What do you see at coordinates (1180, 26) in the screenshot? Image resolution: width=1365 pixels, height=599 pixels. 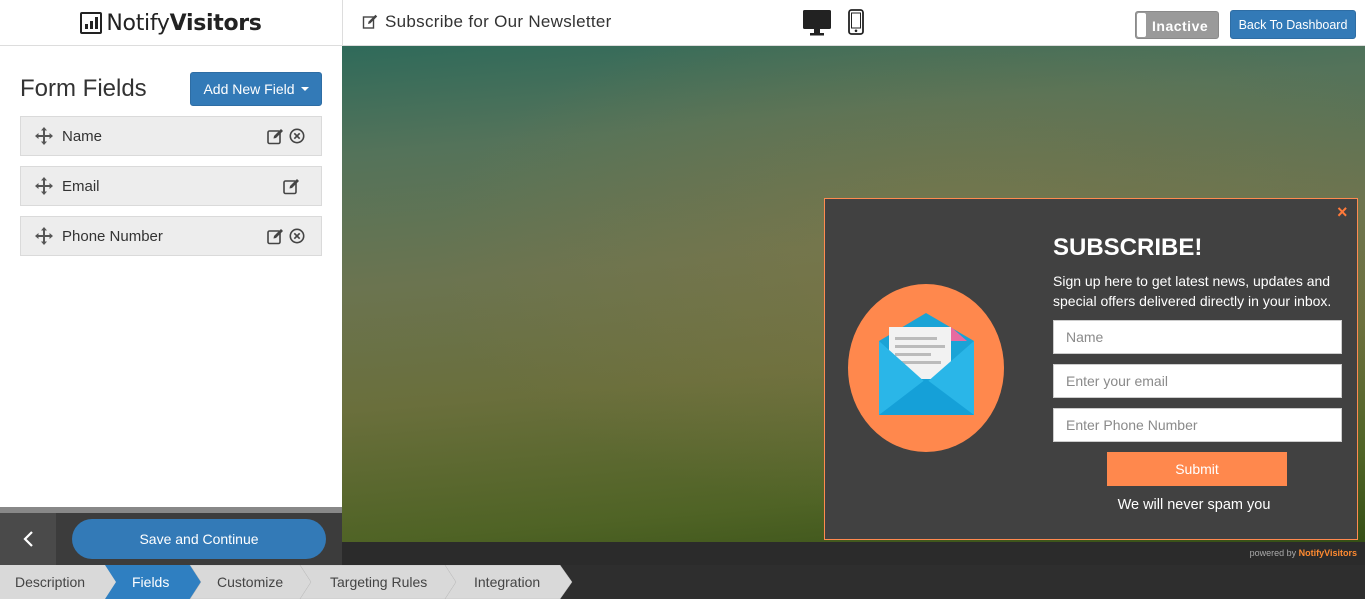 I see `status-label: Inactive` at bounding box center [1180, 26].